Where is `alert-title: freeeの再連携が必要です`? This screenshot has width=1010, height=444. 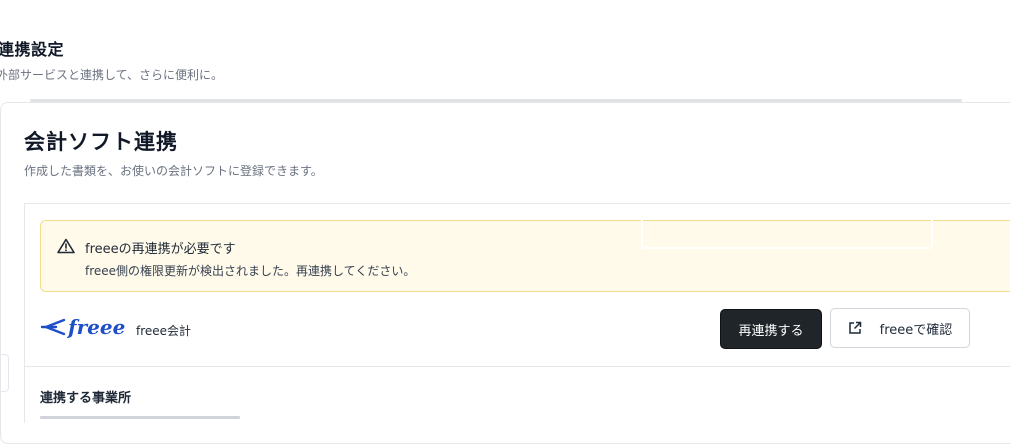 alert-title: freeeの再連携が必要です is located at coordinates (160, 249).